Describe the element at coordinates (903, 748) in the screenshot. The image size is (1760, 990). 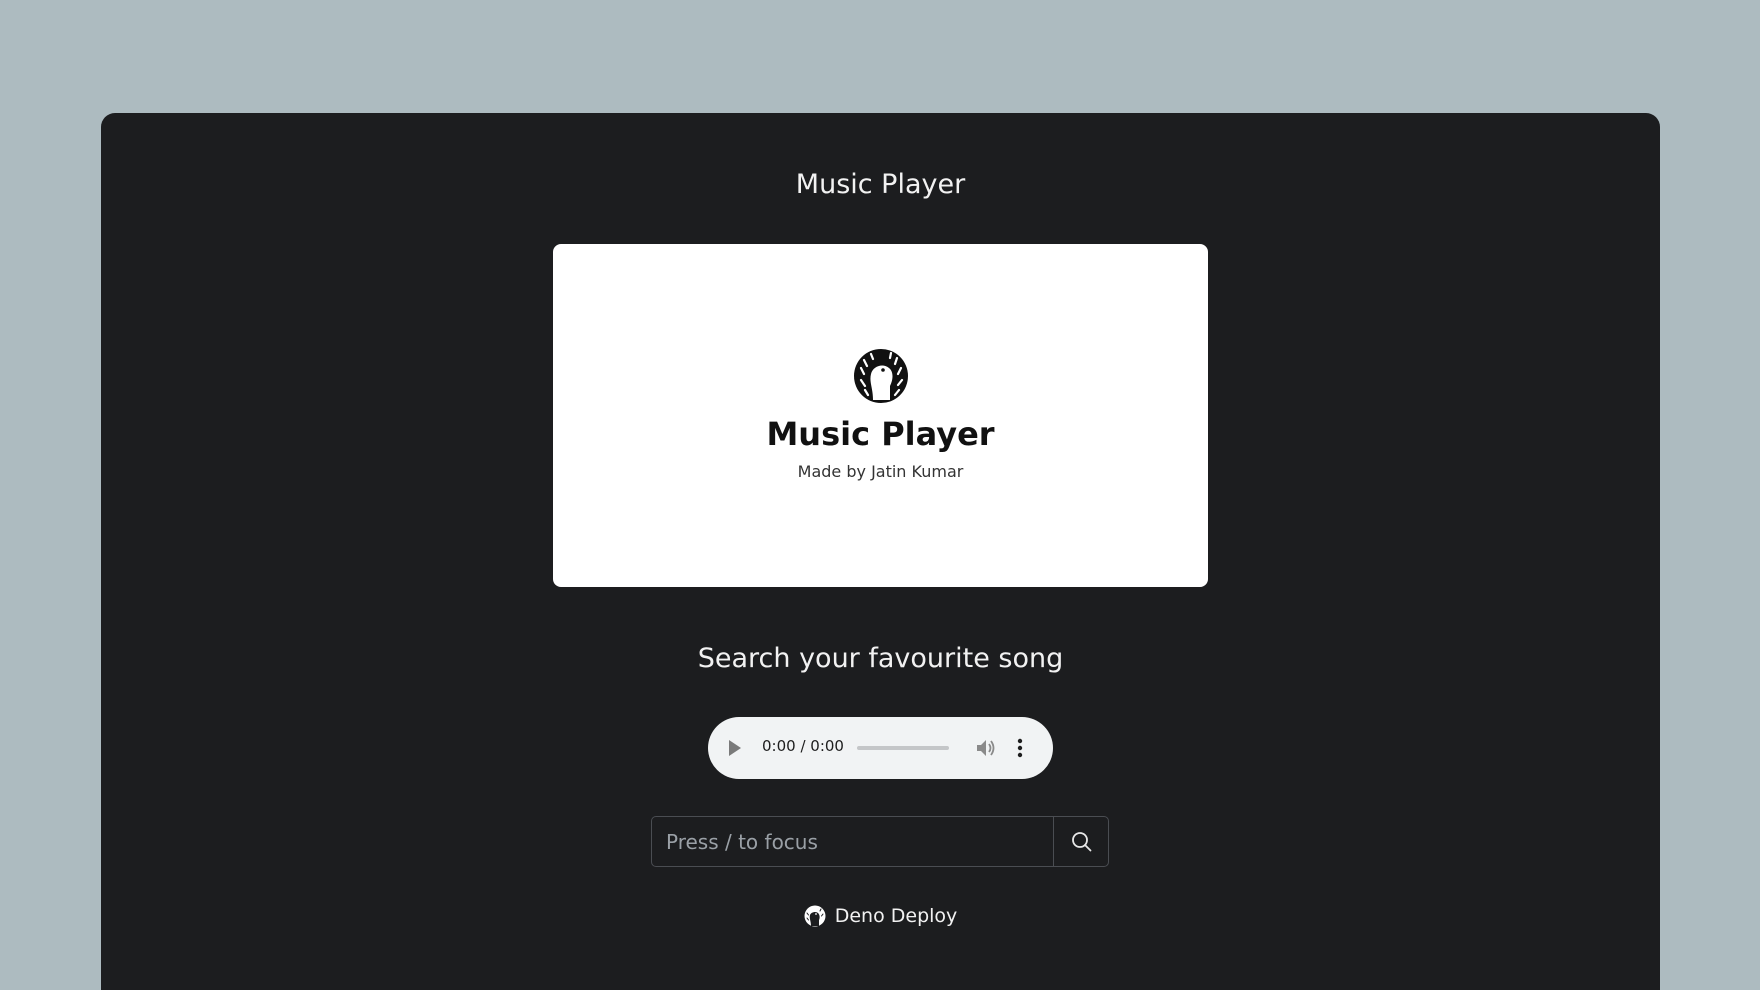
I see `progress-slider` at that location.